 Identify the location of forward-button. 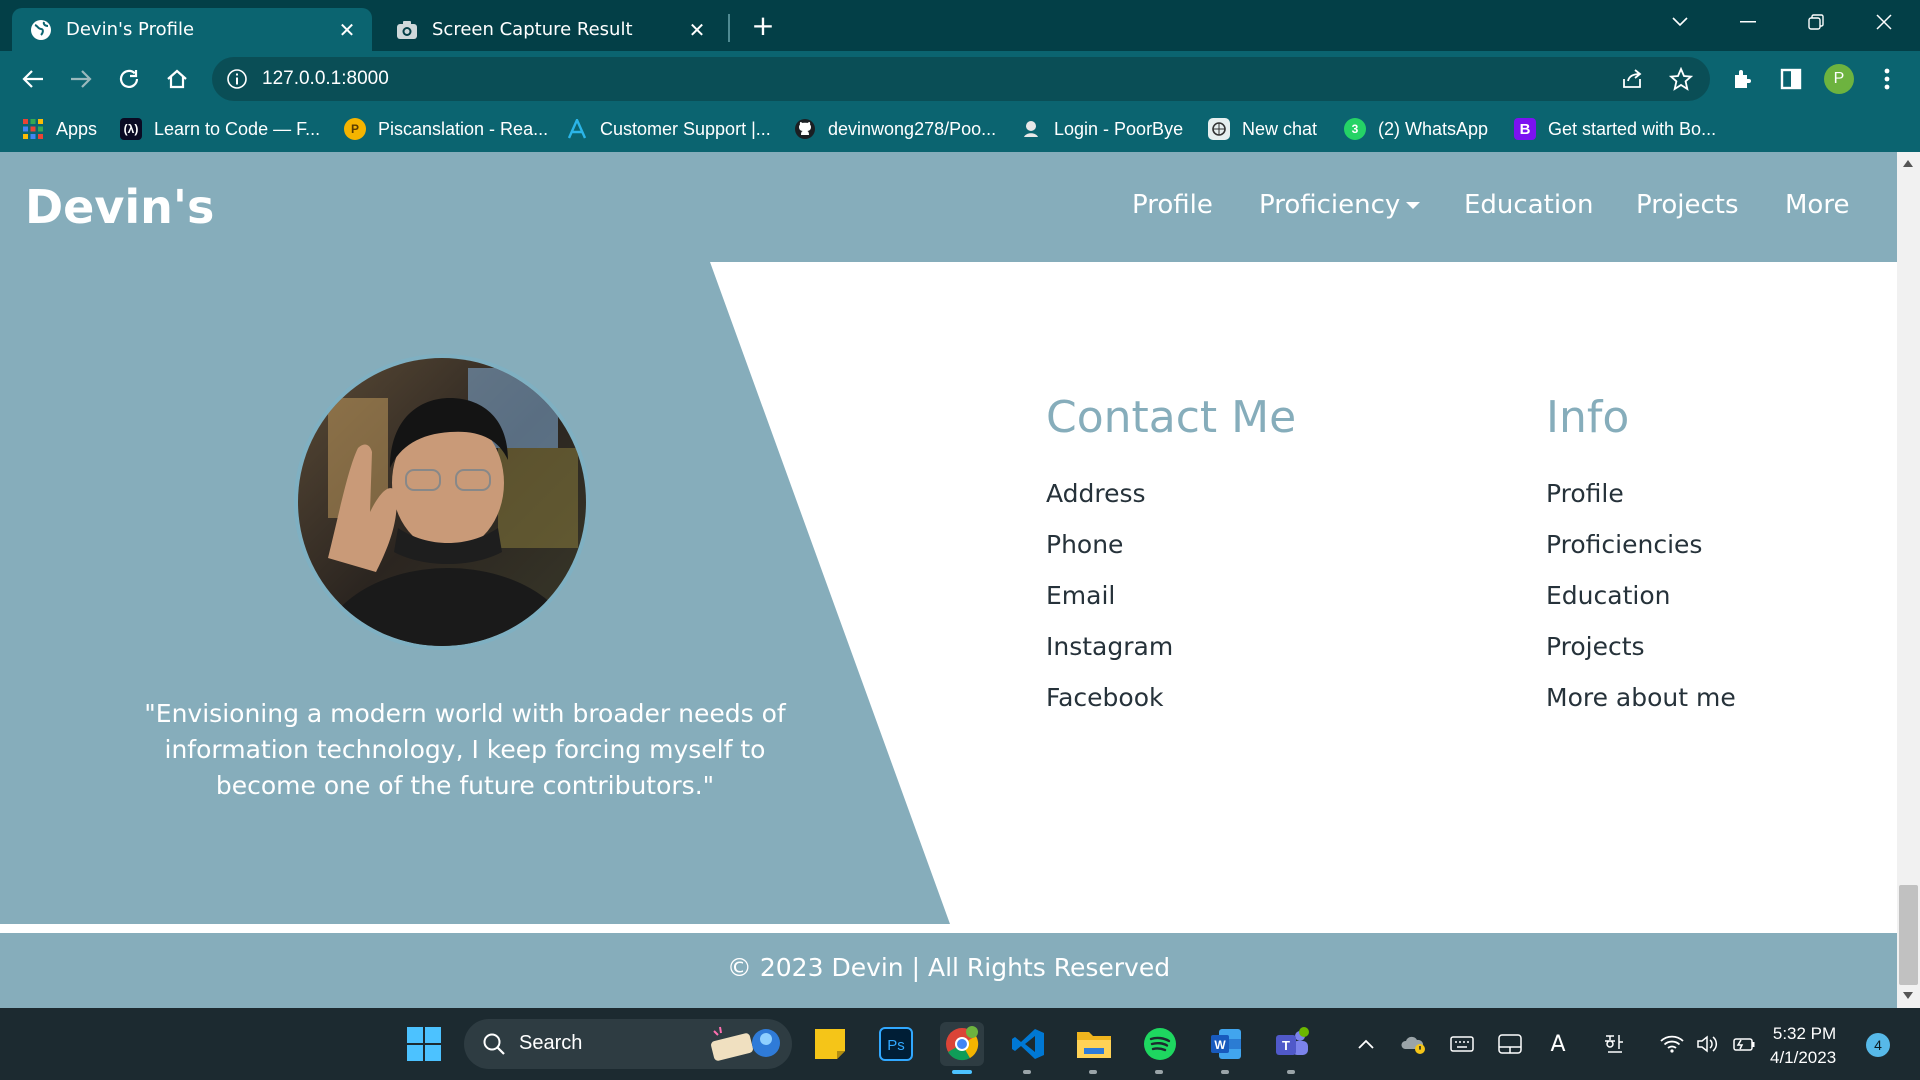
(81, 79).